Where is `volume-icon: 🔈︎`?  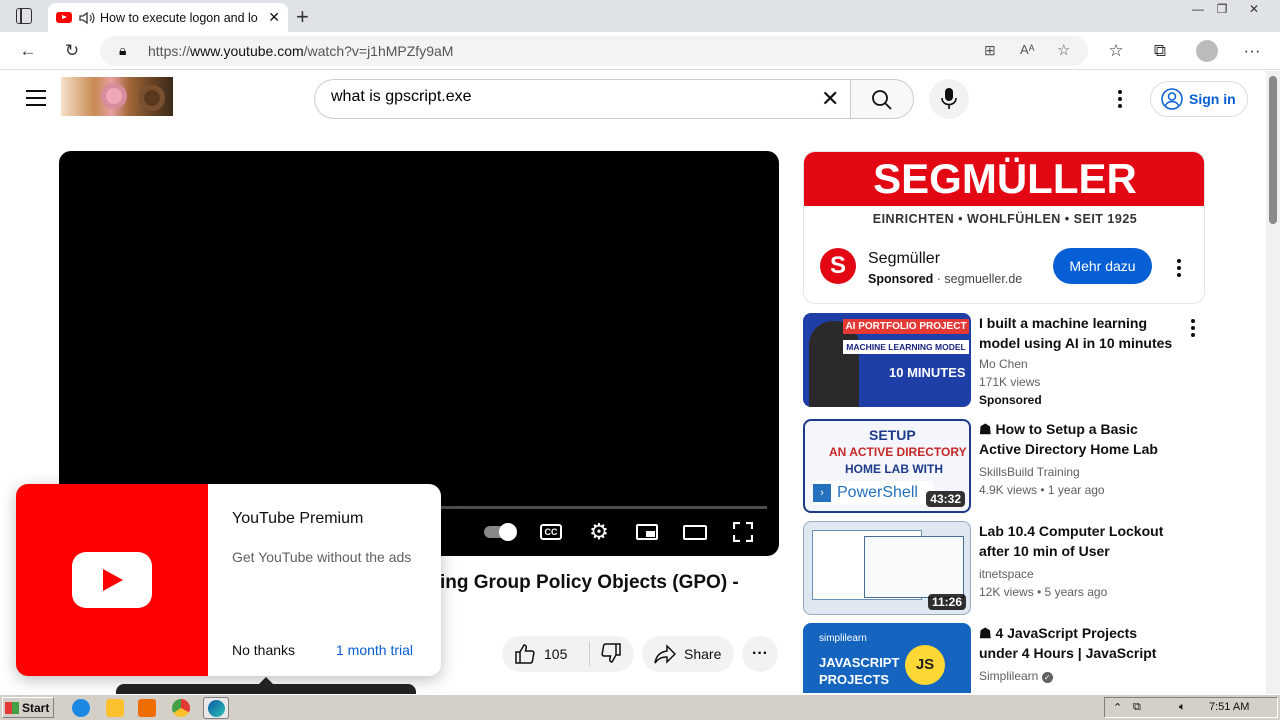
volume-icon: 🔈︎ is located at coordinates (1182, 707).